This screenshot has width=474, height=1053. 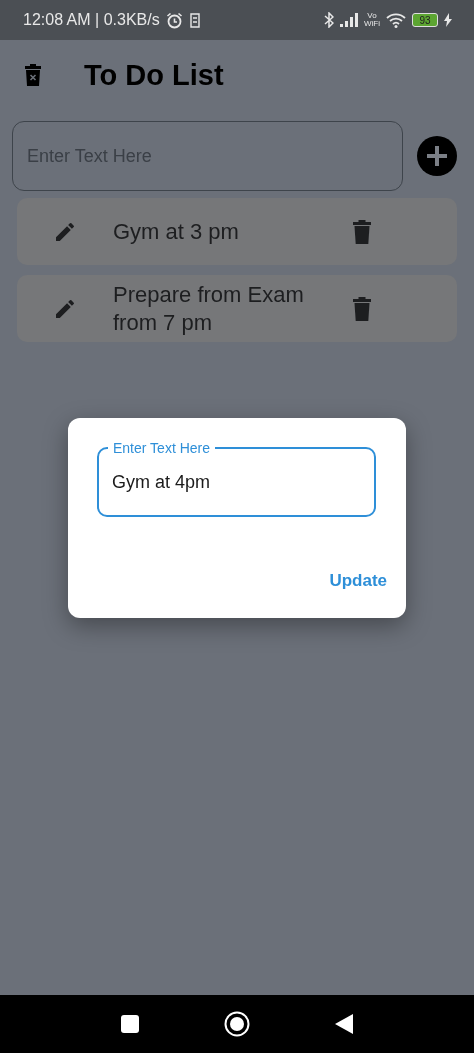 I want to click on sim-icon, so click(x=194, y=20).